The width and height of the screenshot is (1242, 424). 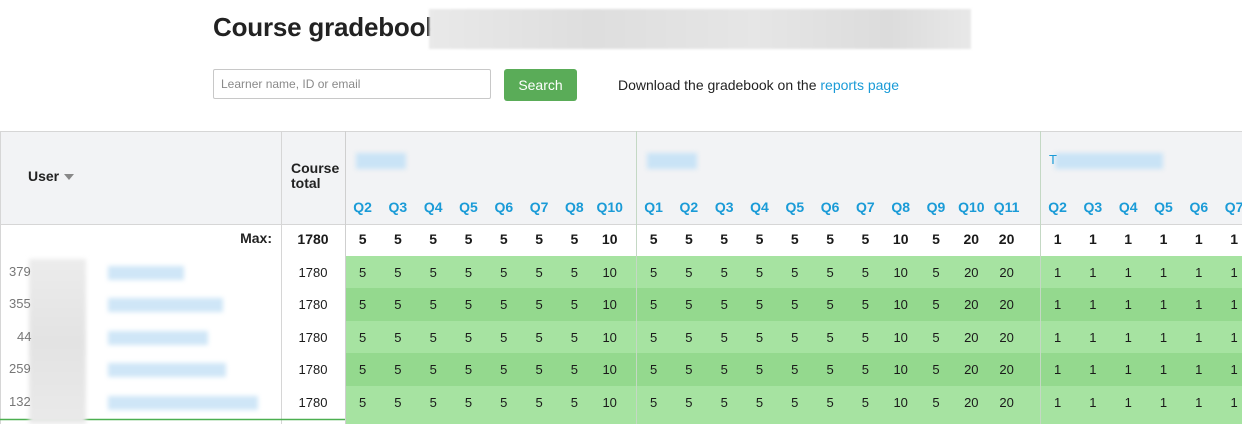 What do you see at coordinates (1109, 161) in the screenshot?
I see `section-3-name` at bounding box center [1109, 161].